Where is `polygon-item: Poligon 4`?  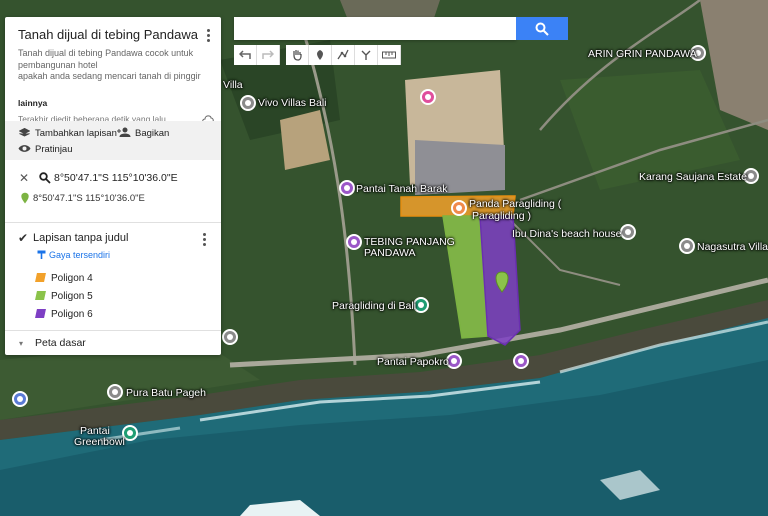 polygon-item: Poligon 4 is located at coordinates (64, 278).